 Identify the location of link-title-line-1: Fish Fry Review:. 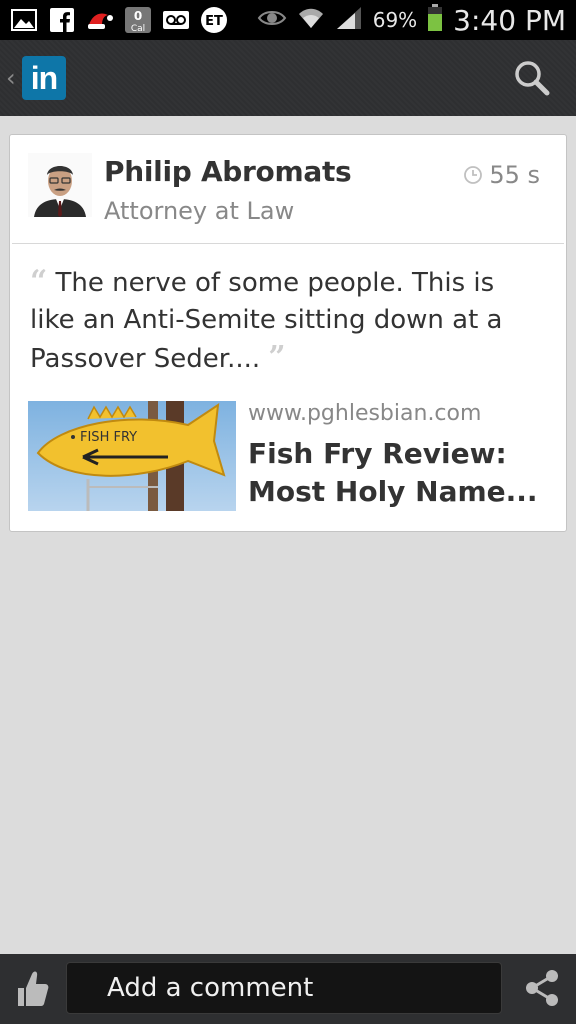
(377, 453).